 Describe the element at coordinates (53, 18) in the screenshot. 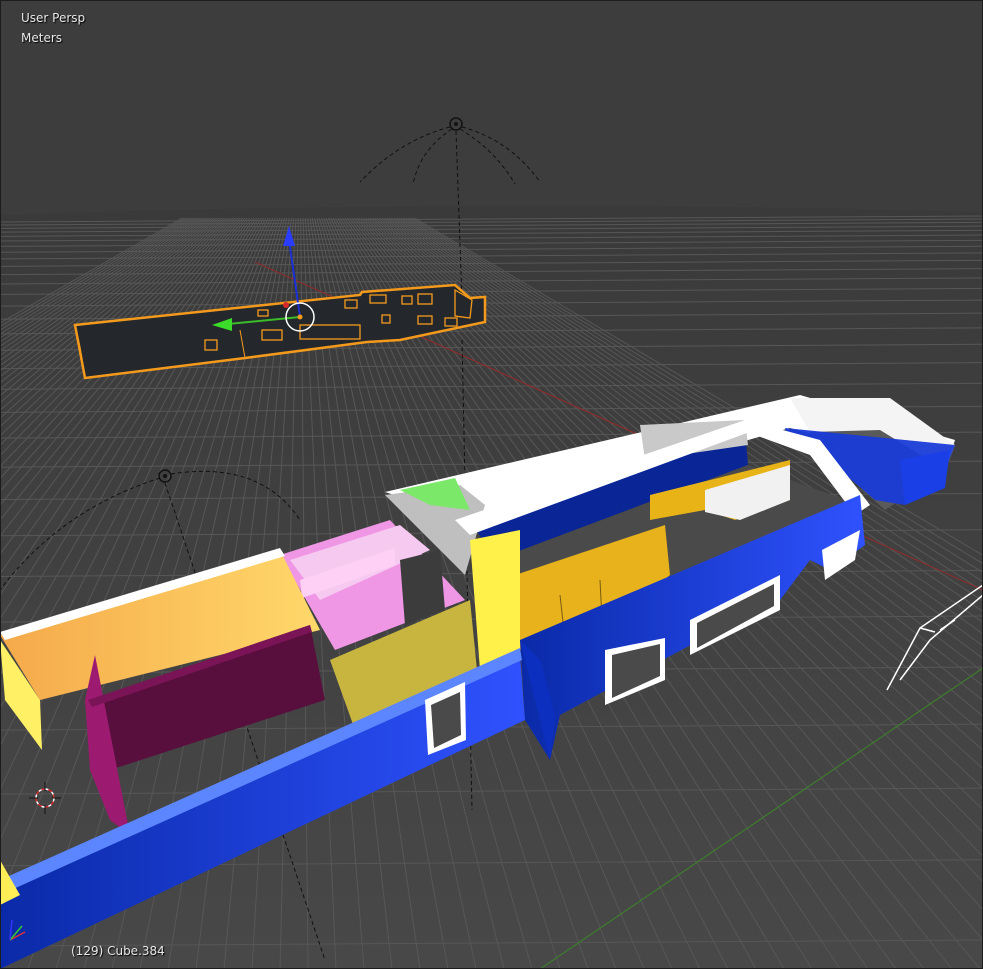

I see `view-name-label: User Persp` at that location.